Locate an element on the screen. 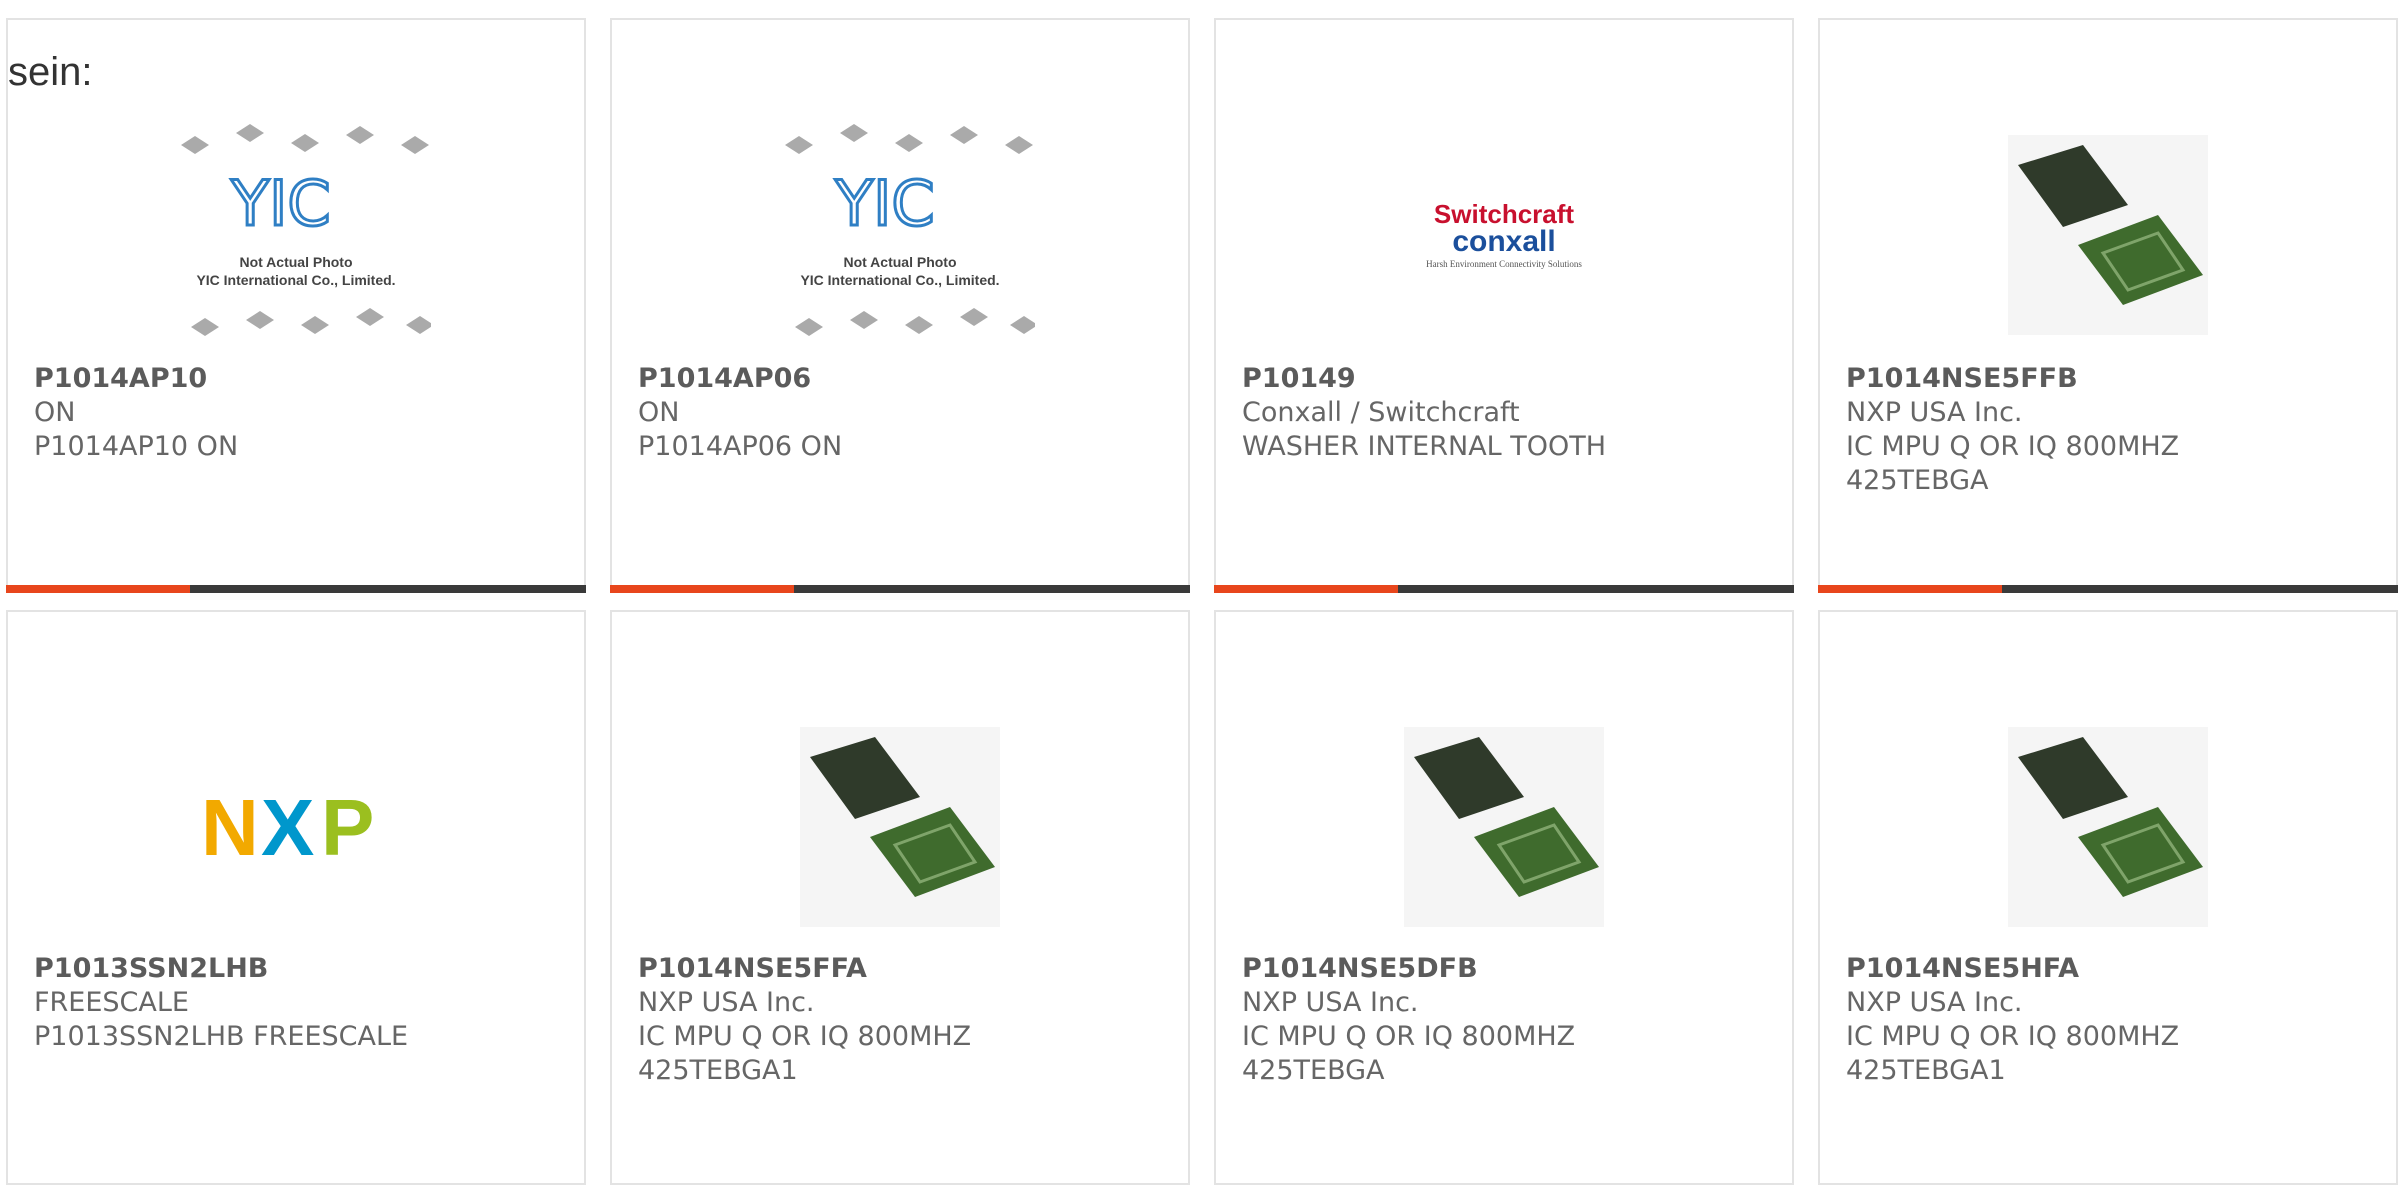 The height and width of the screenshot is (1185, 2400). nxp-logo: NXP is located at coordinates (287, 827).